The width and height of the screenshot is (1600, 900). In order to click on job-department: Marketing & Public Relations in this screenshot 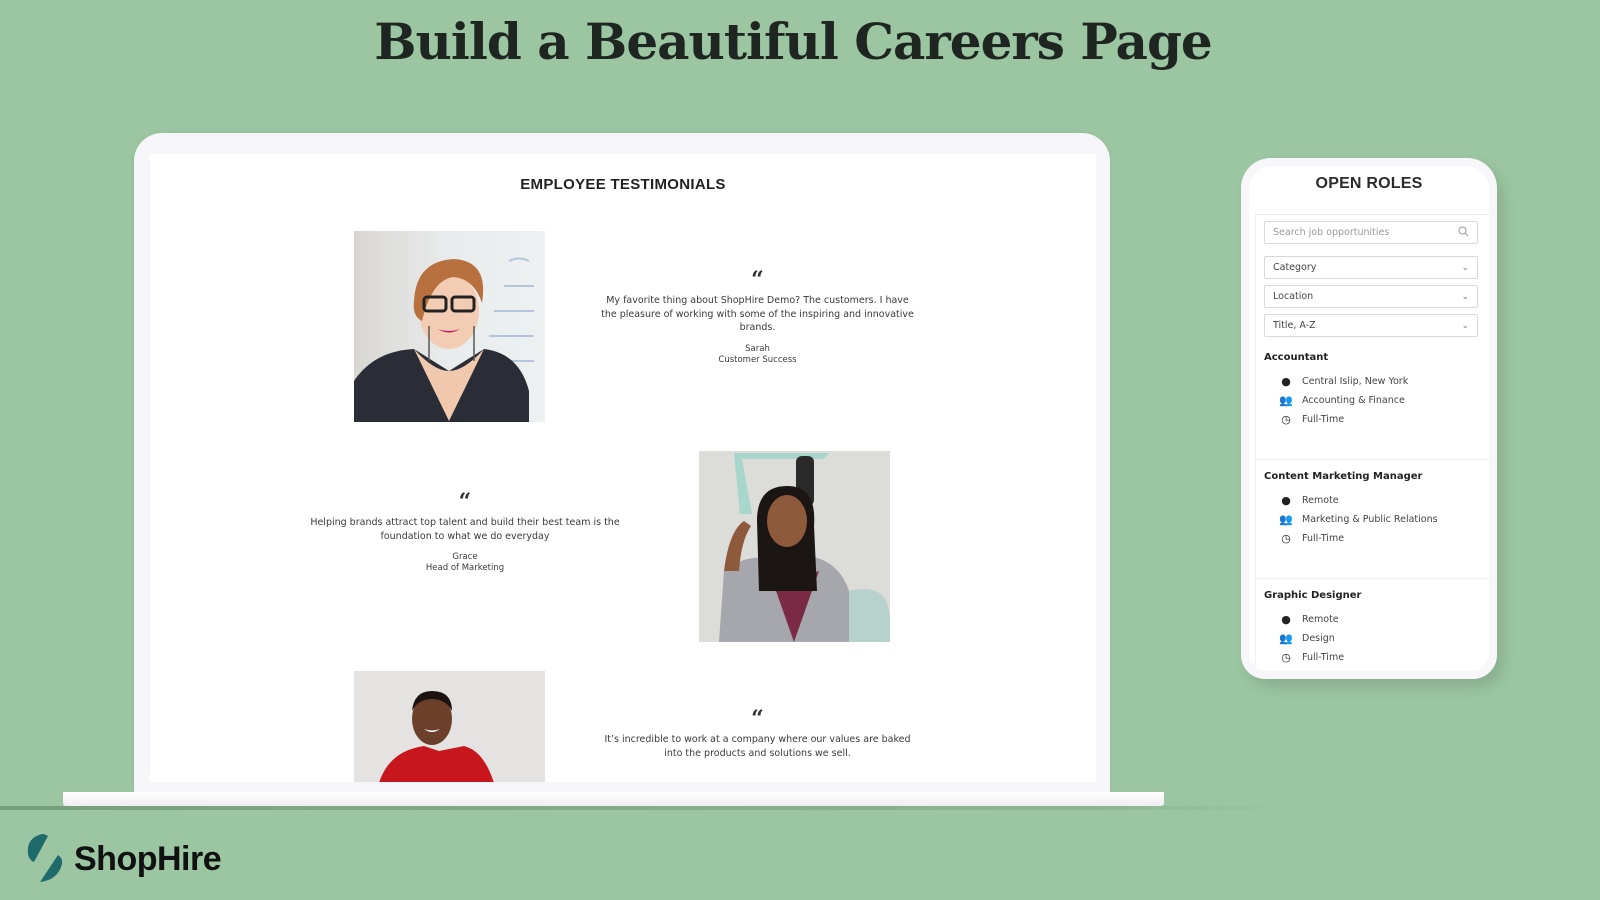, I will do `click(1370, 519)`.